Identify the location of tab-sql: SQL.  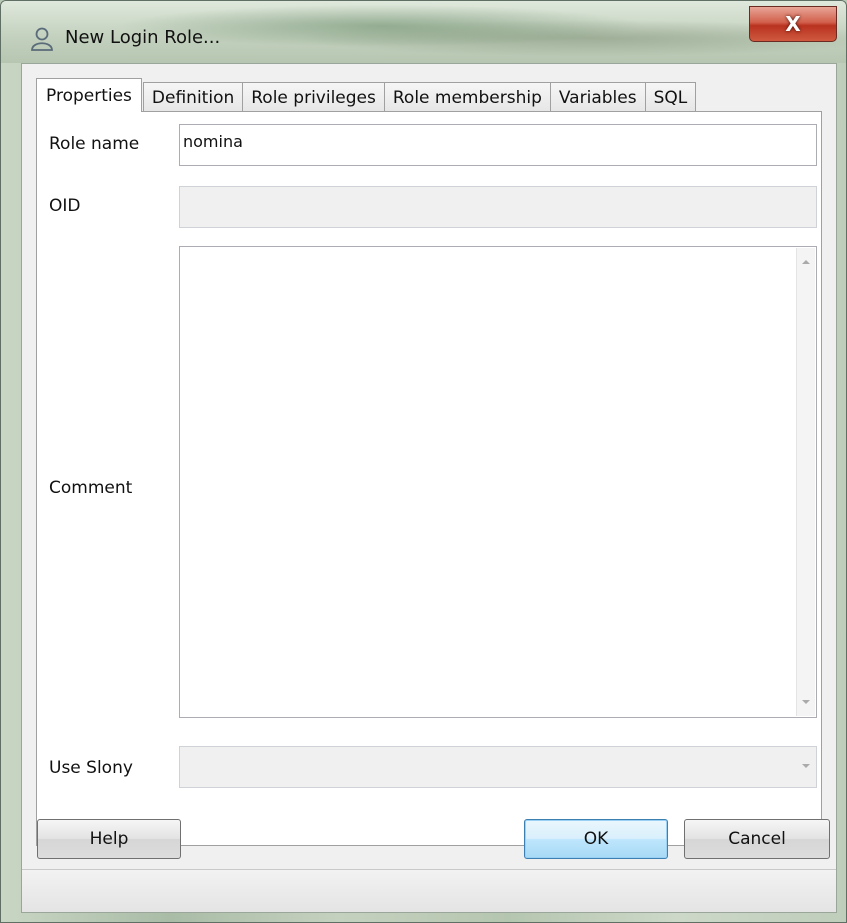
(670, 97).